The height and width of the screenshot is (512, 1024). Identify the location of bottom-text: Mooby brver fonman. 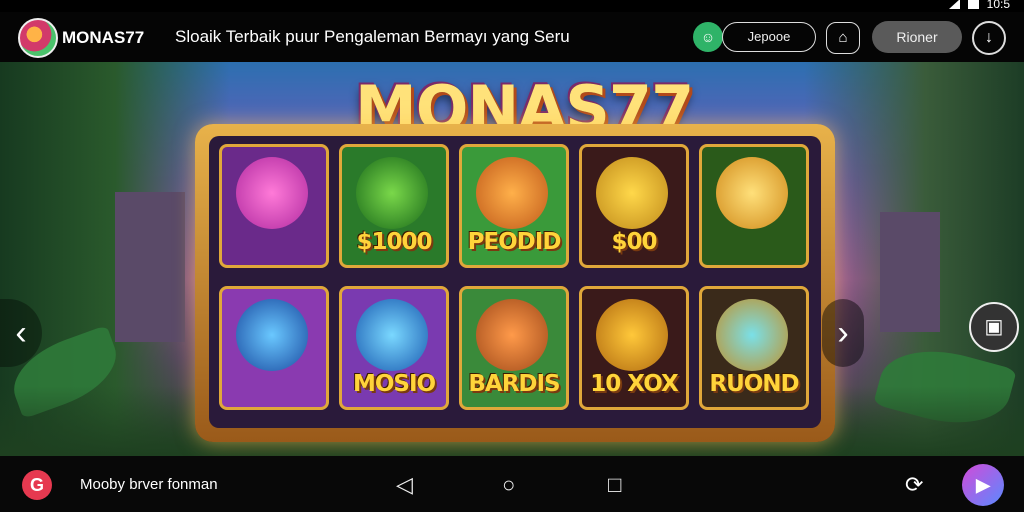
(149, 484).